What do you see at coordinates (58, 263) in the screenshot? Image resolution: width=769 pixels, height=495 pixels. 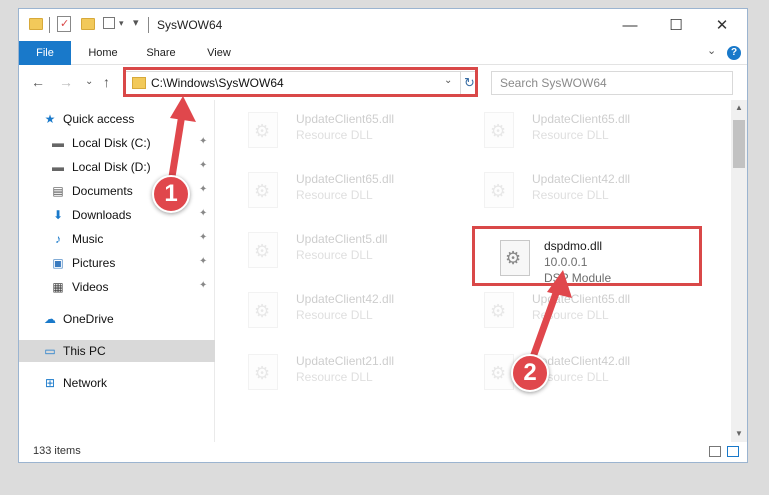 I see `picture-icon: ▣` at bounding box center [58, 263].